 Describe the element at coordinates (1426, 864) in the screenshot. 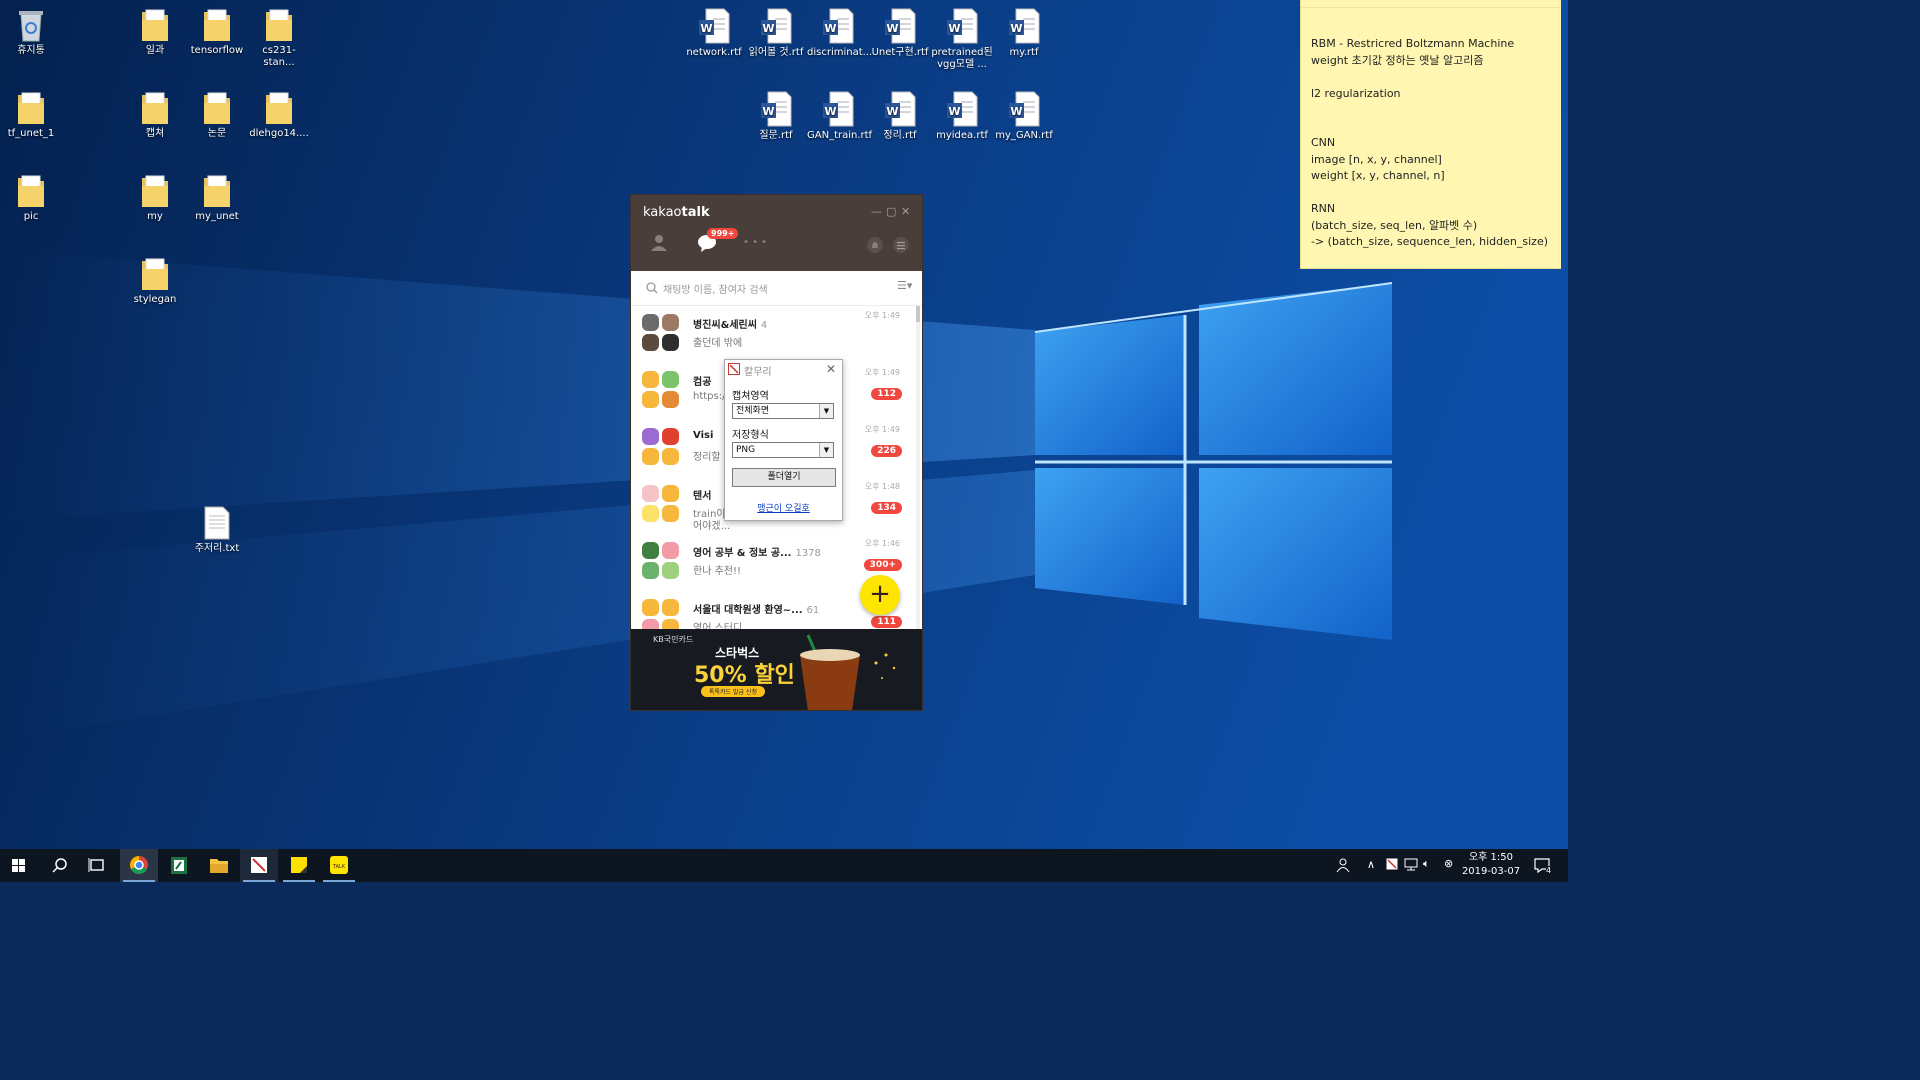

I see `volume-icon: 🔈︎` at that location.